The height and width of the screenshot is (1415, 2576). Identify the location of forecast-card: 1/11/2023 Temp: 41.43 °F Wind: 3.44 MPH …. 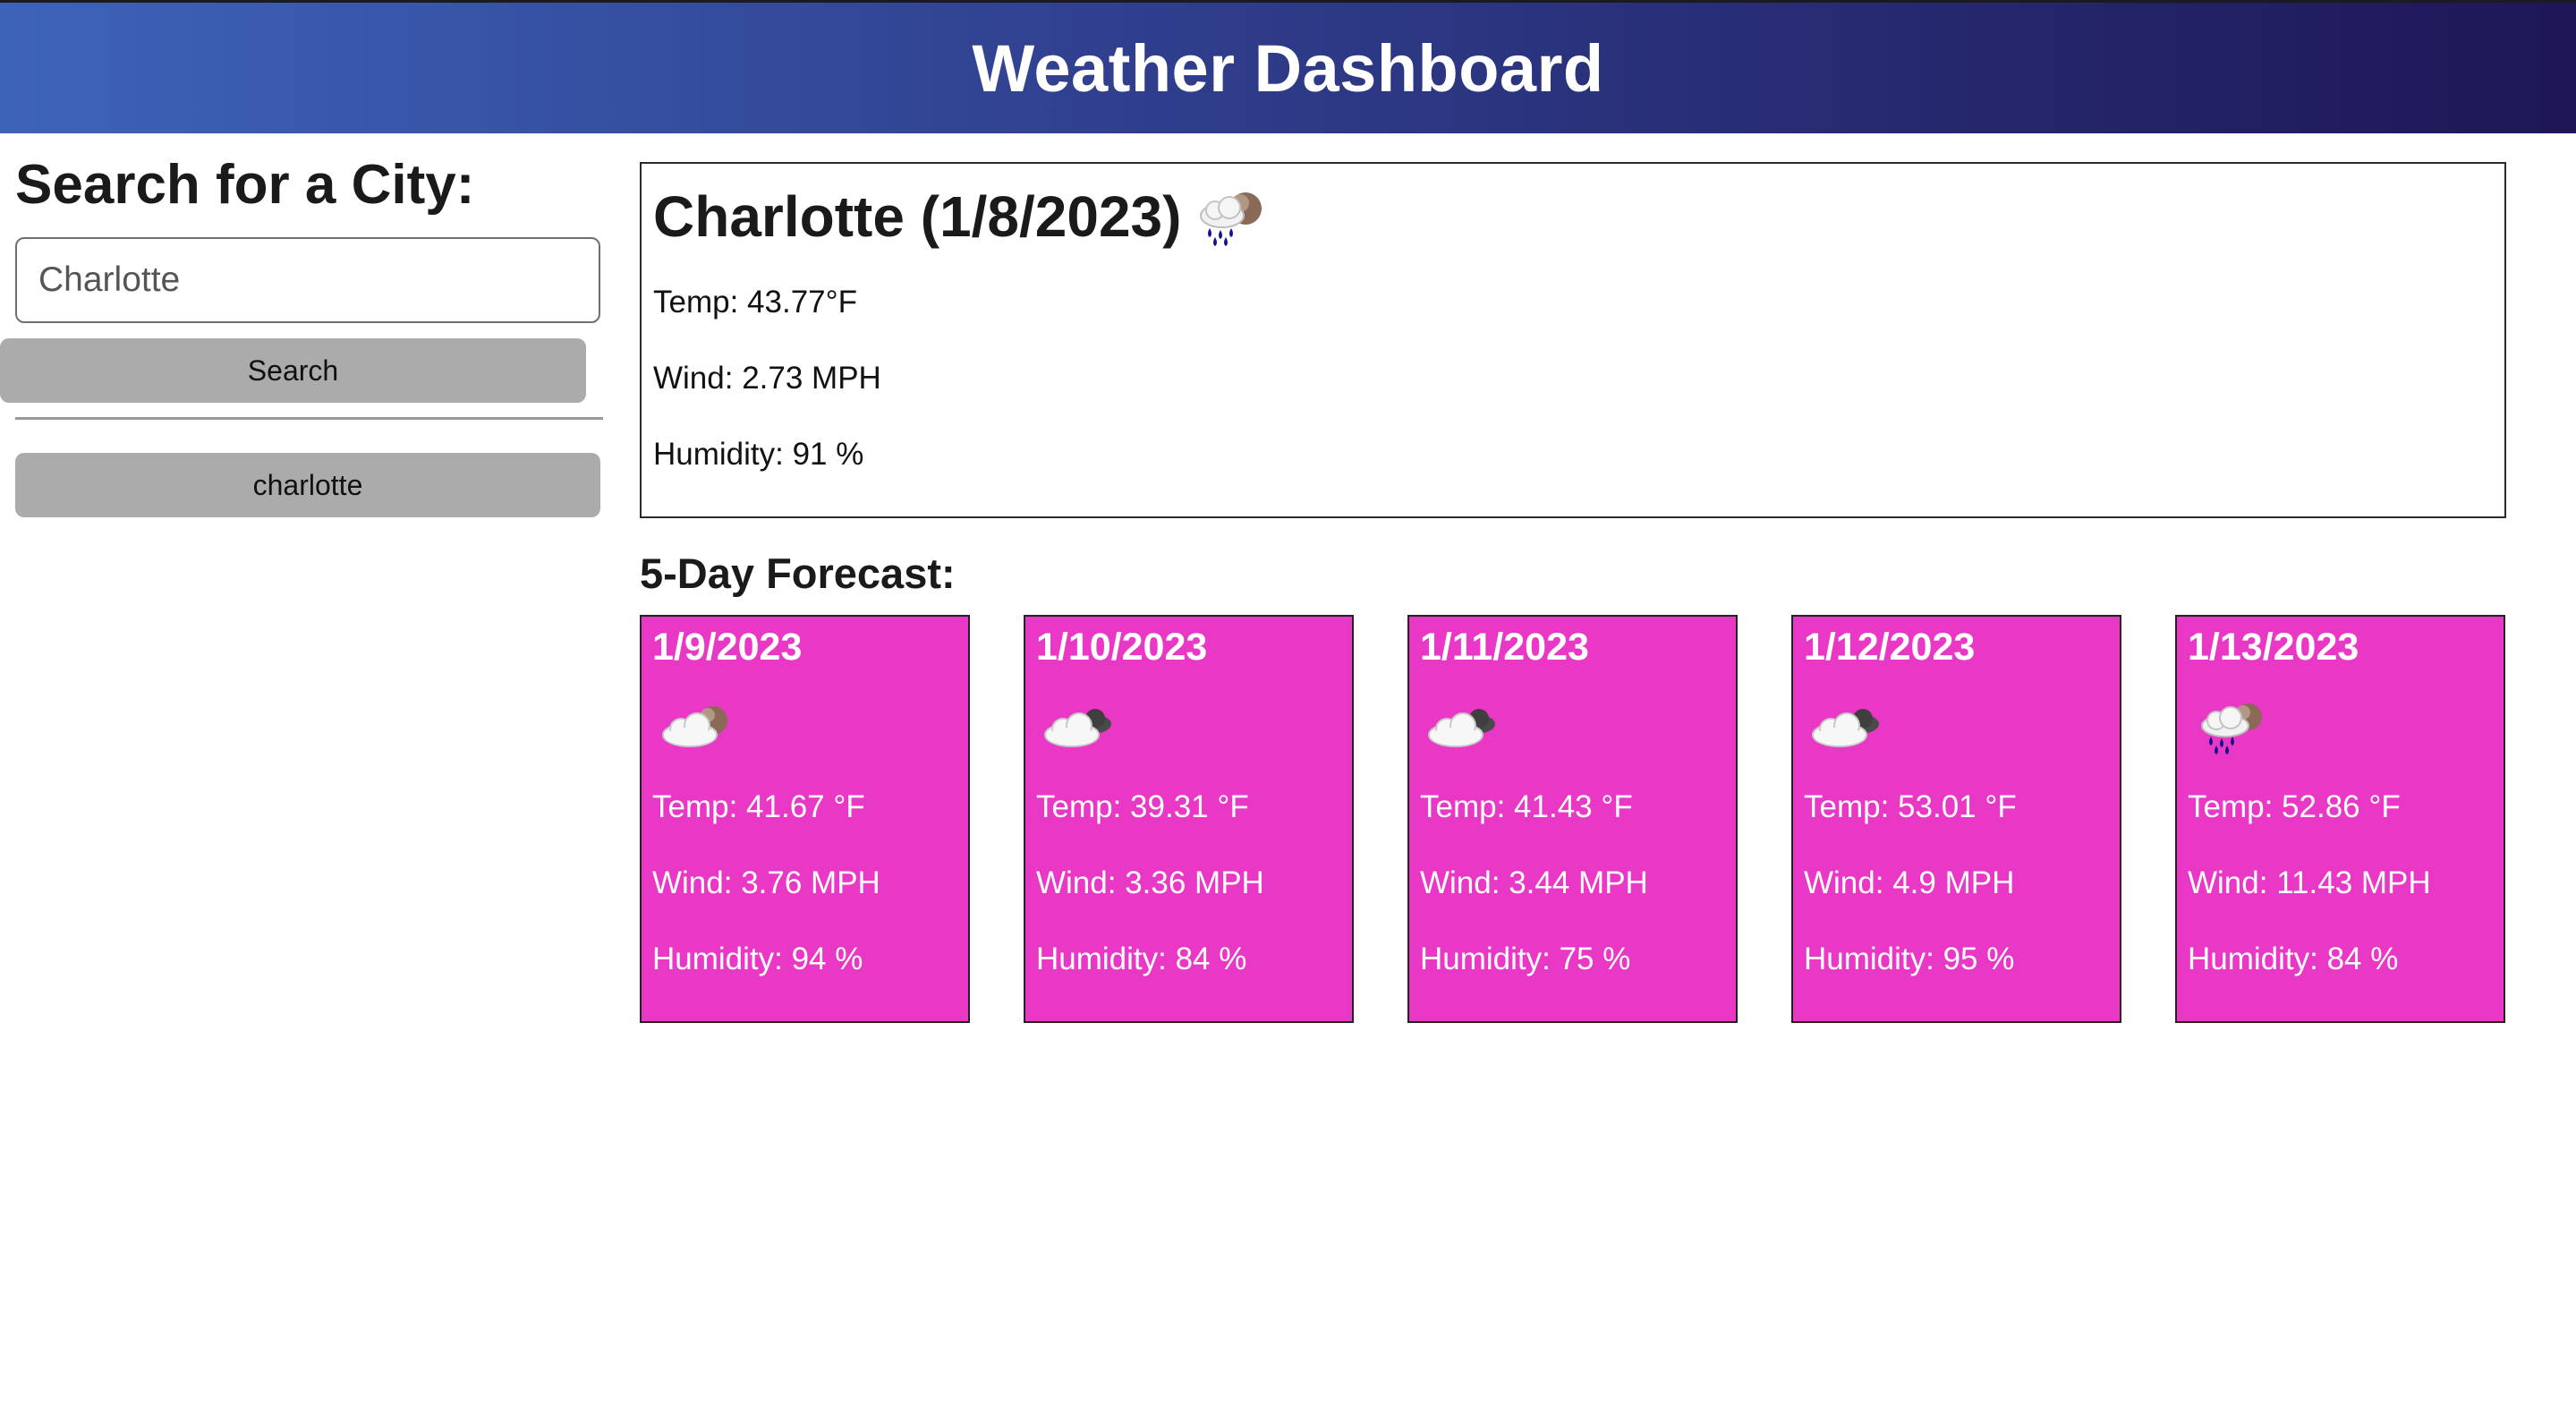
(1572, 819).